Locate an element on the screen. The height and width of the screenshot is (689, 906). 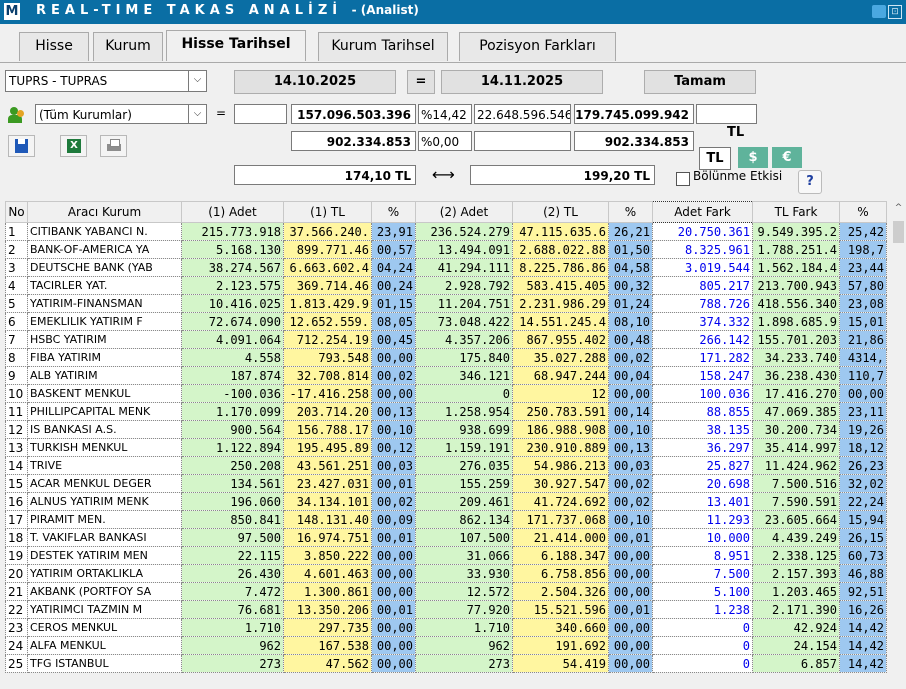
broker-name-cell: CITIBANK YABANCI N. is located at coordinates (104, 231).